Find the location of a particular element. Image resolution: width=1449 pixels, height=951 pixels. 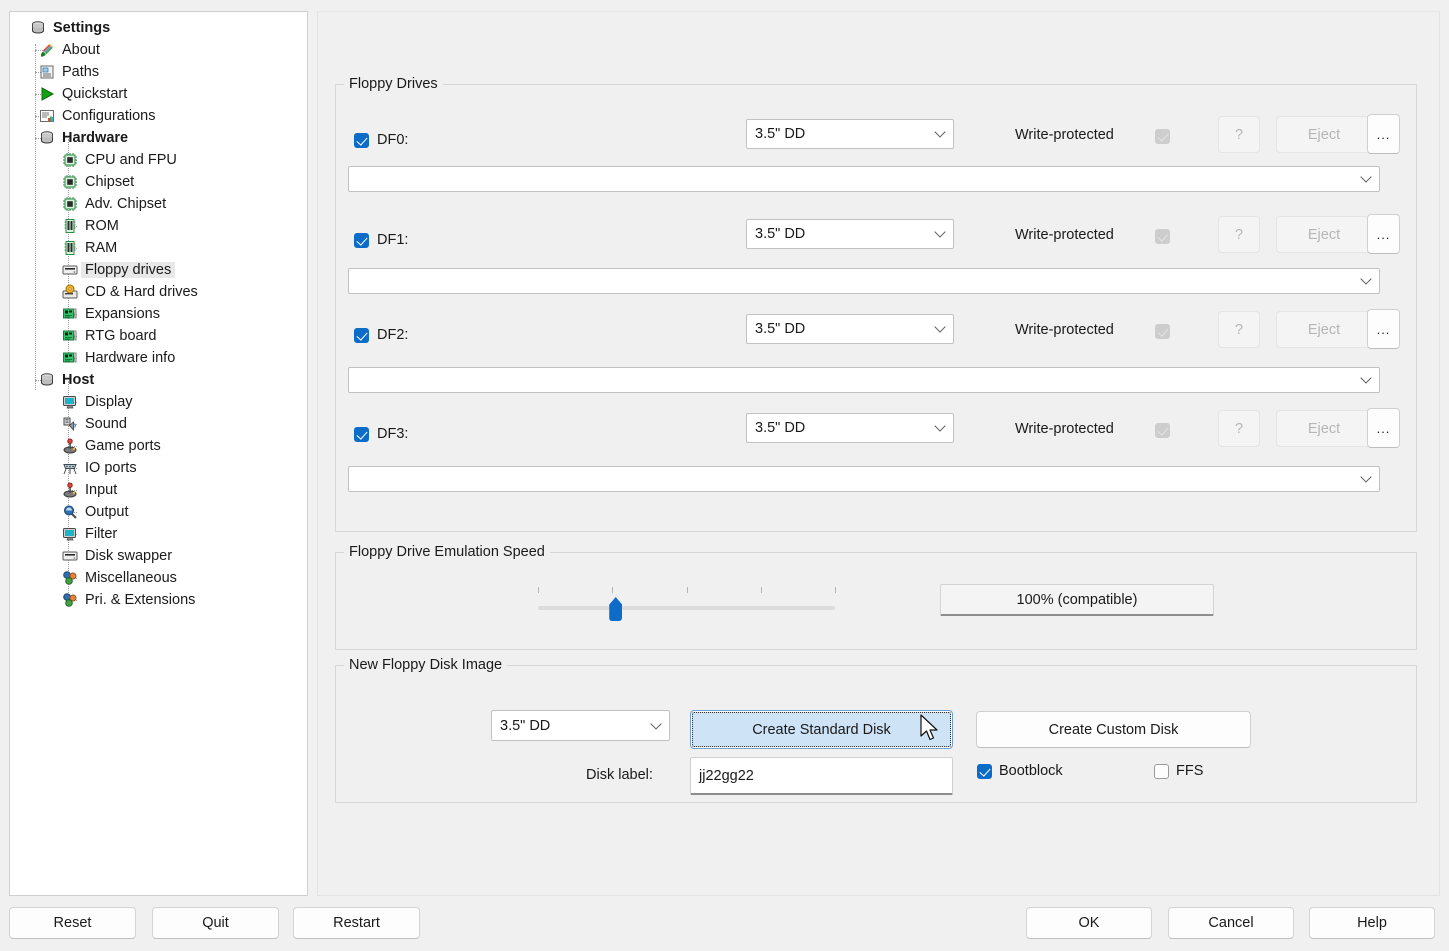

sidebar-item-settings: Settings is located at coordinates (158, 28).